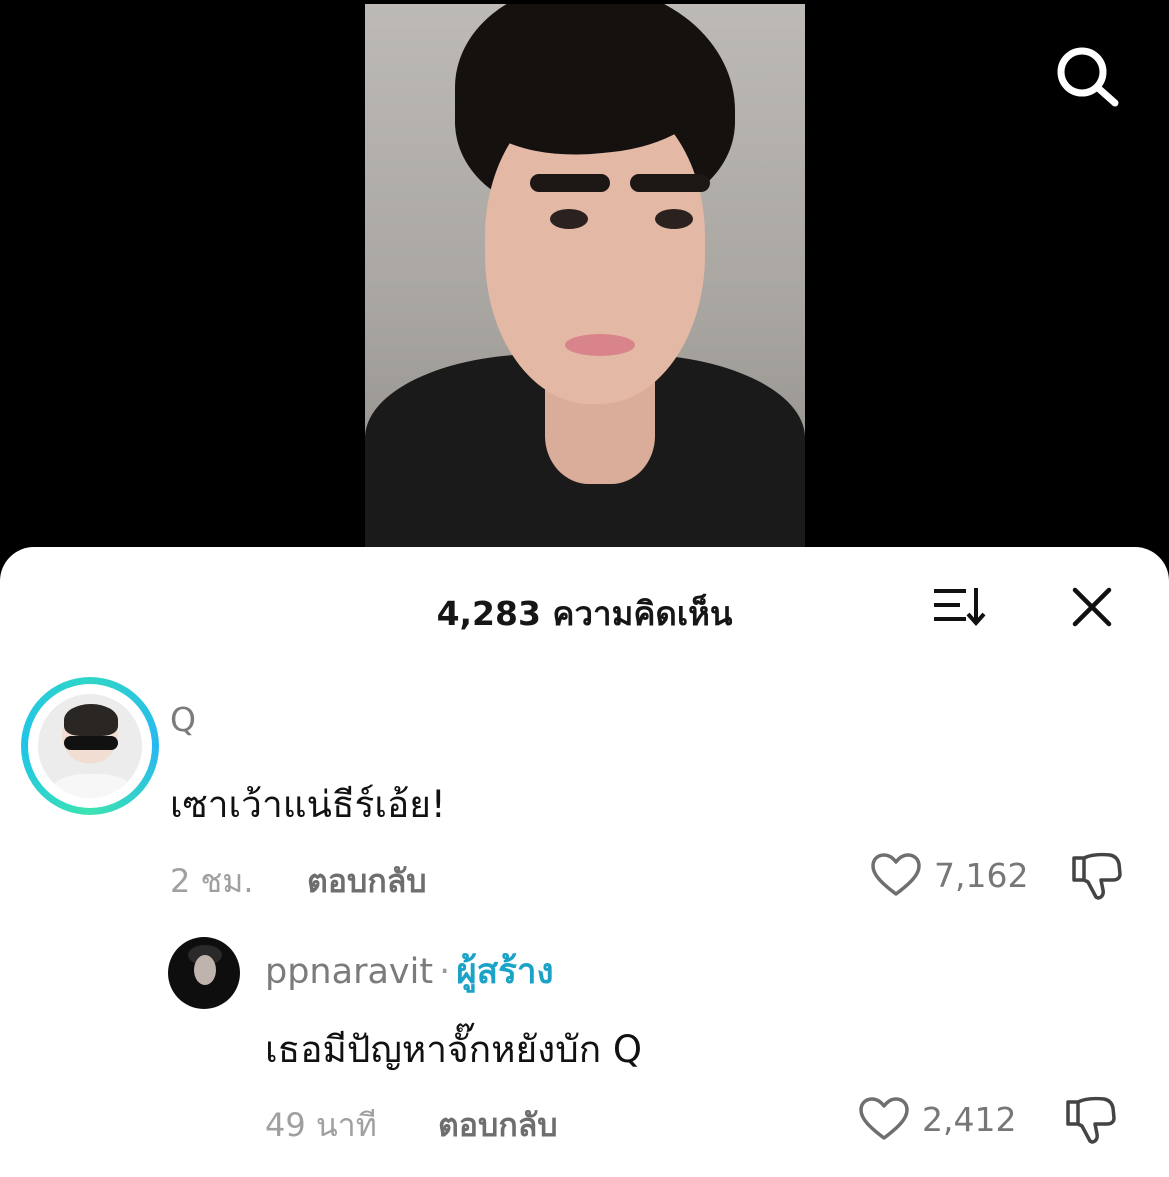 The image size is (1169, 1177). I want to click on reply-timestamp: 49 นาที, so click(321, 1125).